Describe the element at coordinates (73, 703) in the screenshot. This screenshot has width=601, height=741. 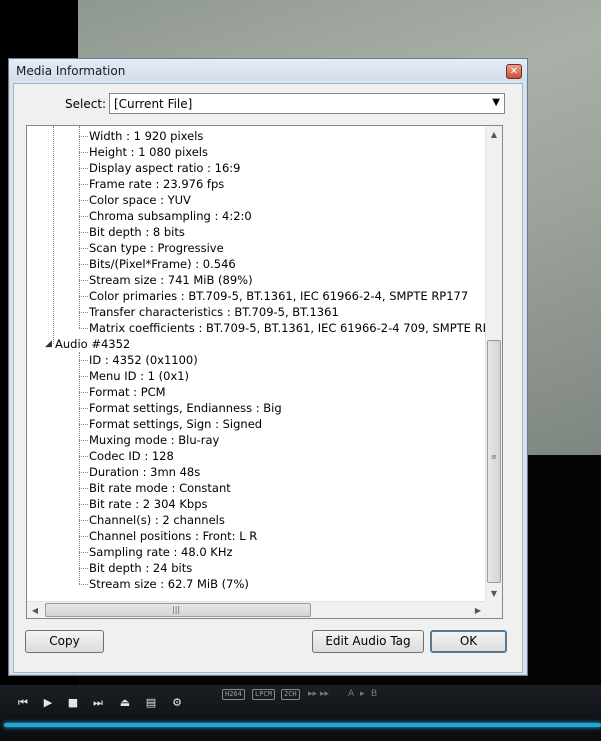
I see `stop-icon: ■` at that location.